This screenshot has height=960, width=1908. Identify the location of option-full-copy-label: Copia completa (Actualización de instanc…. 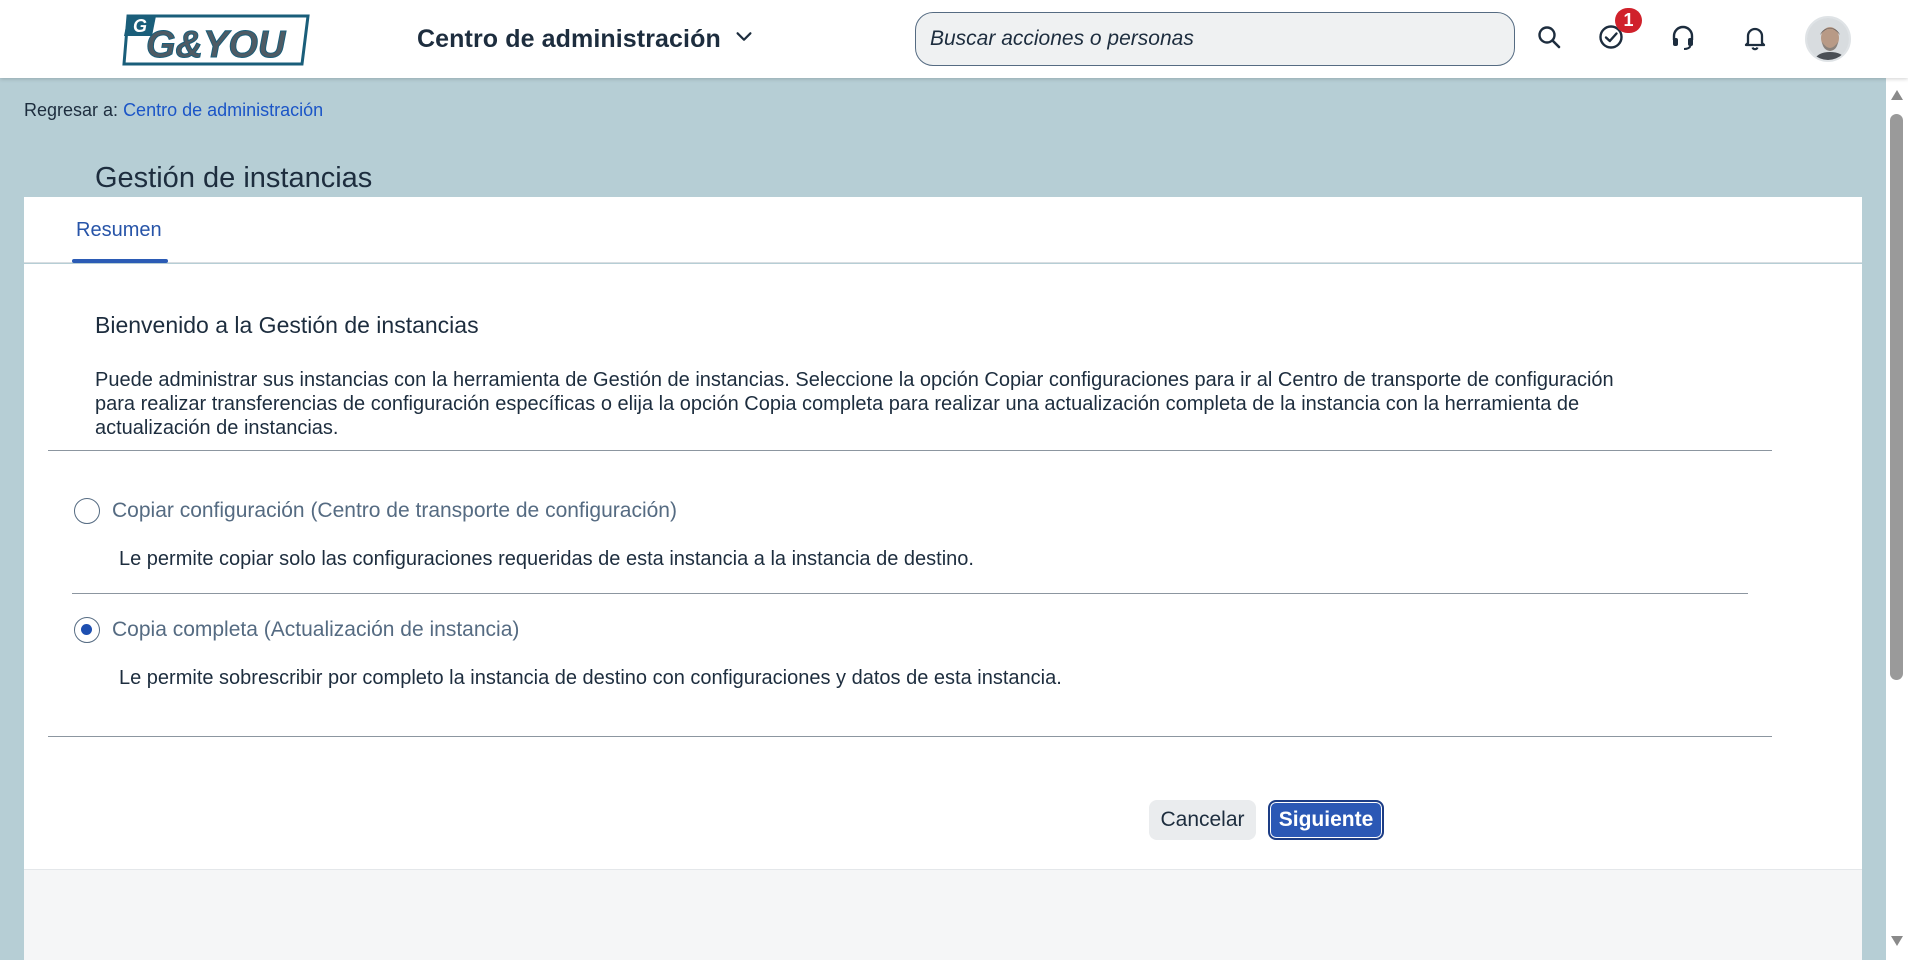
(315, 630).